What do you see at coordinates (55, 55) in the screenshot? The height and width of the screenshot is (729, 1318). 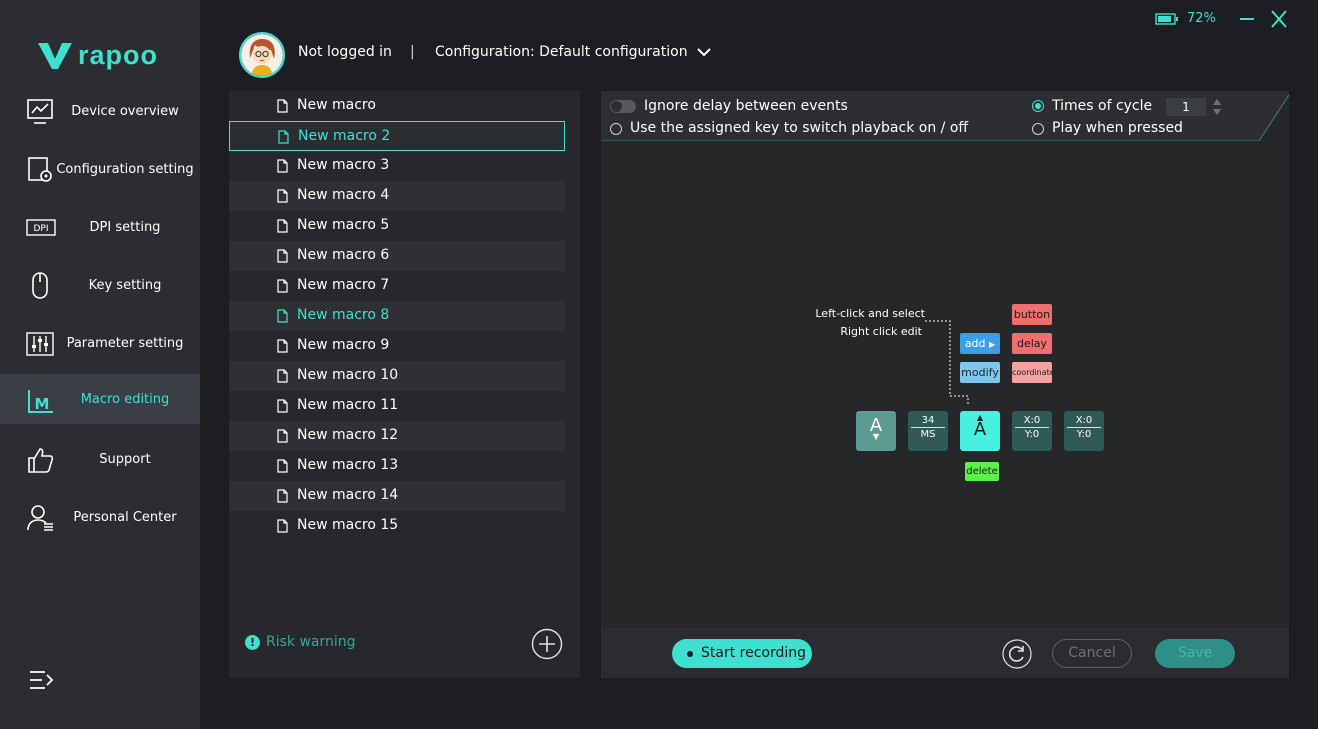 I see `rapoo-v-icon` at bounding box center [55, 55].